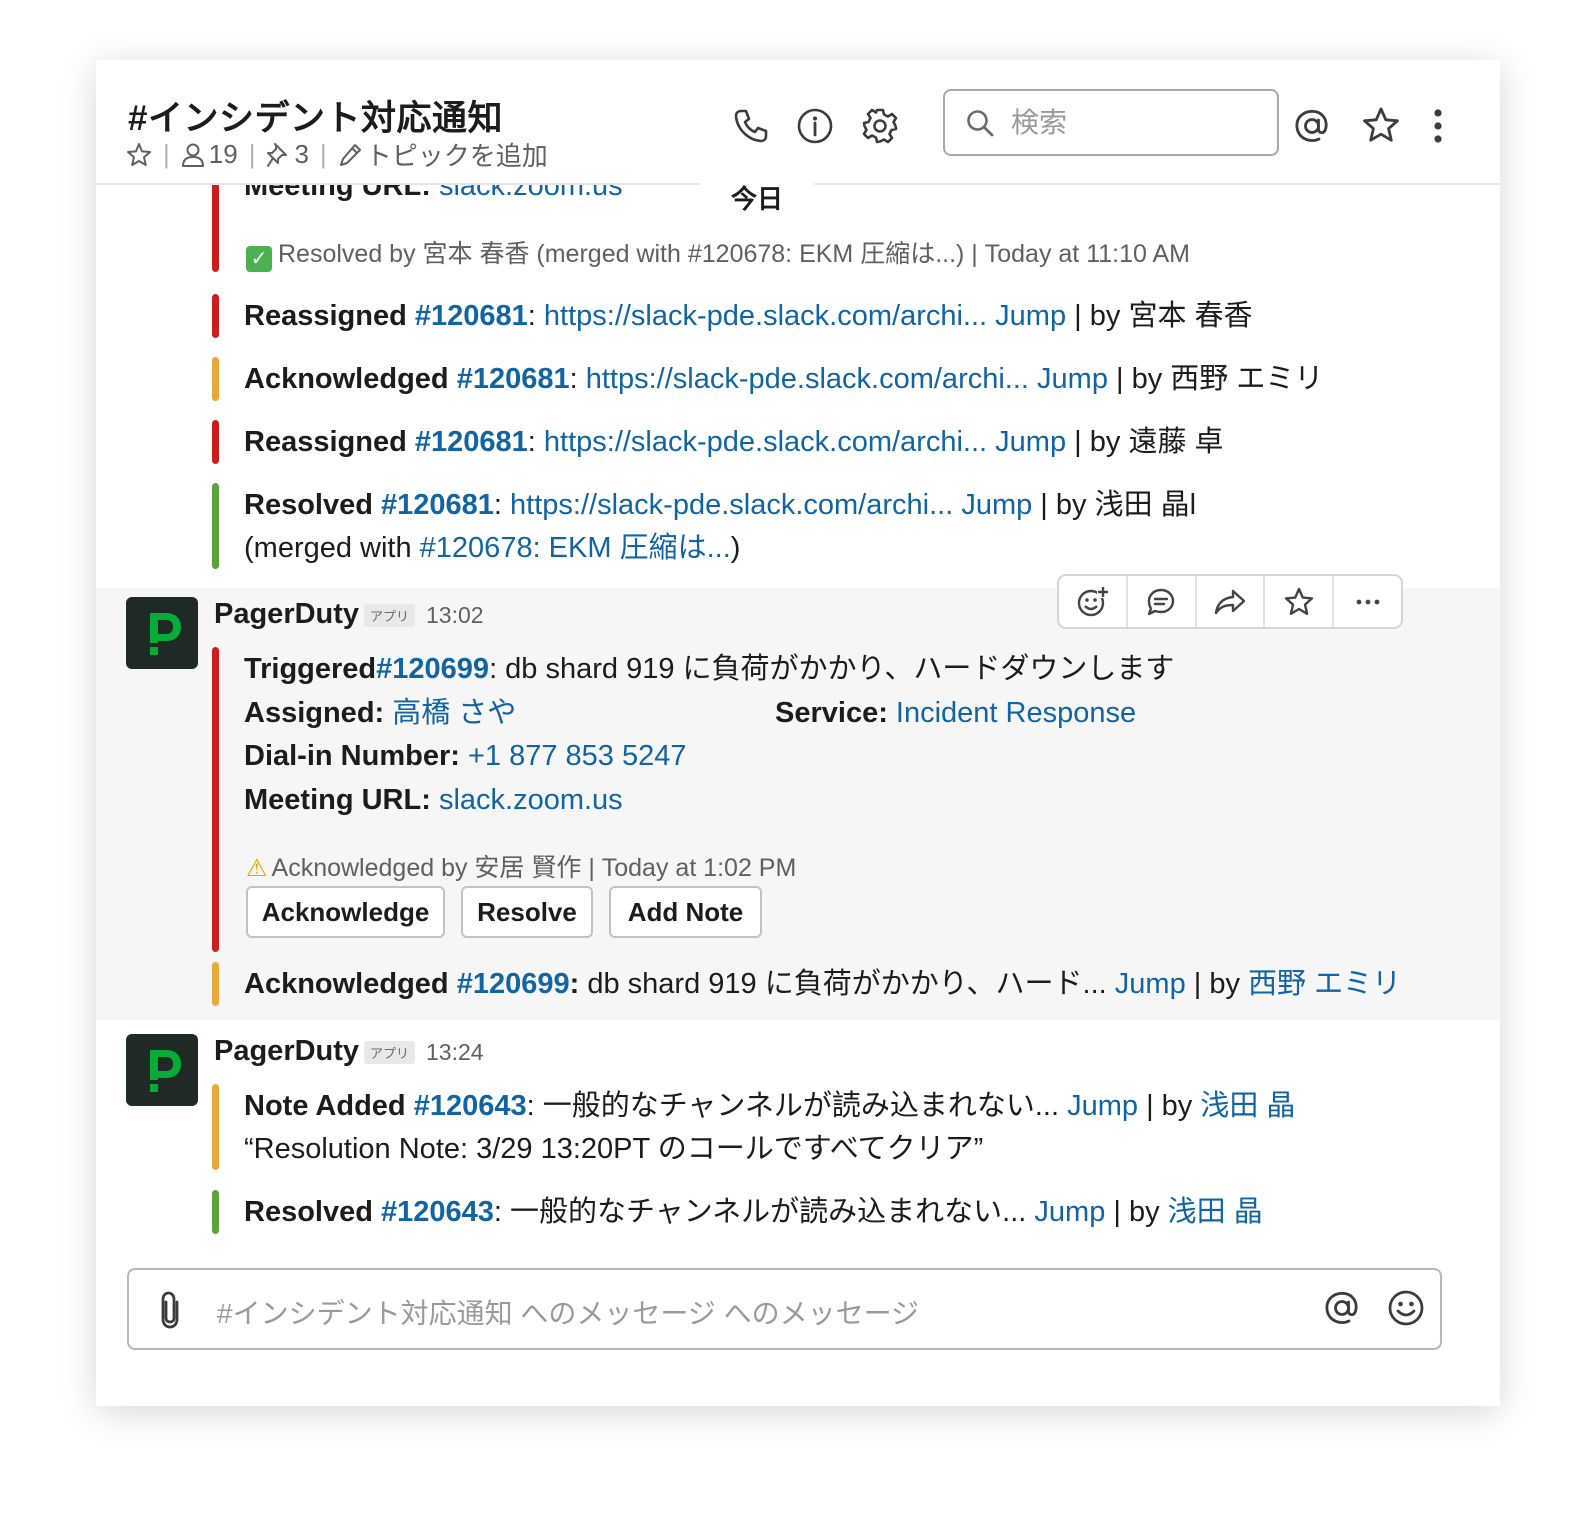 The image size is (1592, 1536). What do you see at coordinates (257, 868) in the screenshot?
I see `warning-icon: ⚠` at bounding box center [257, 868].